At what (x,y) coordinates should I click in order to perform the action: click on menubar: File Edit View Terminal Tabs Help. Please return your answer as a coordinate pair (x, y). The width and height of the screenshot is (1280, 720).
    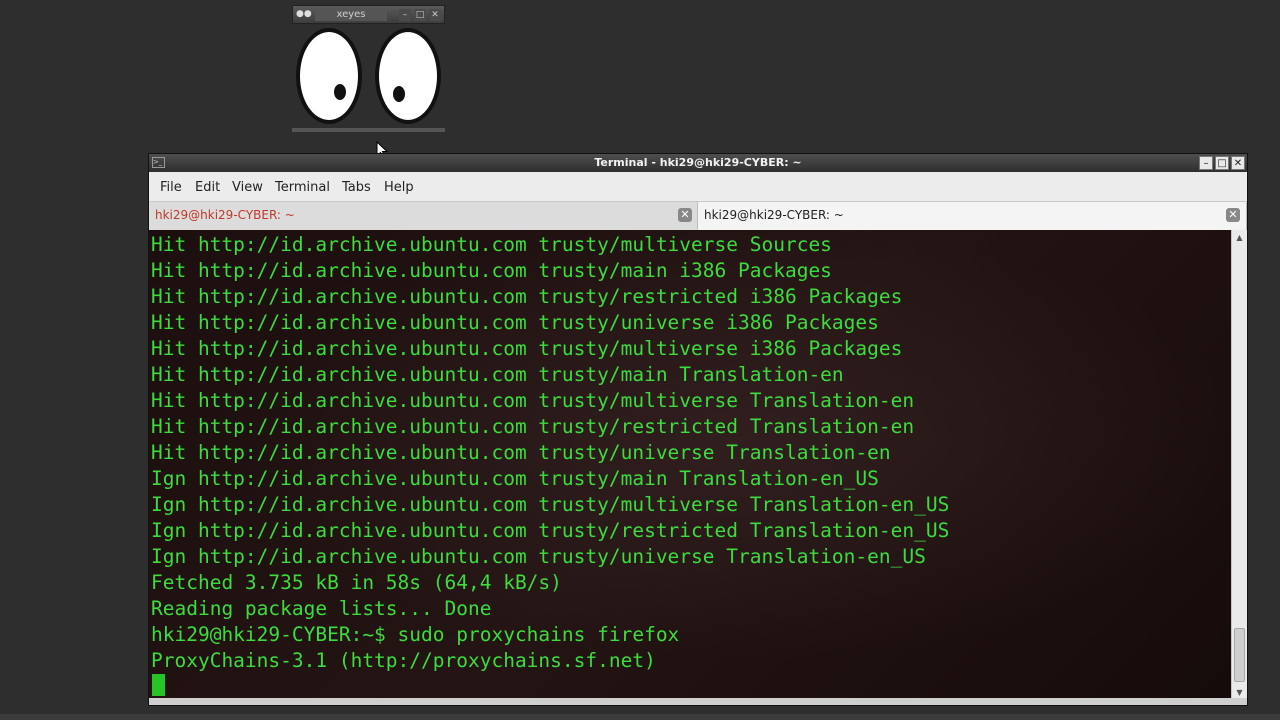
    Looking at the image, I should click on (698, 187).